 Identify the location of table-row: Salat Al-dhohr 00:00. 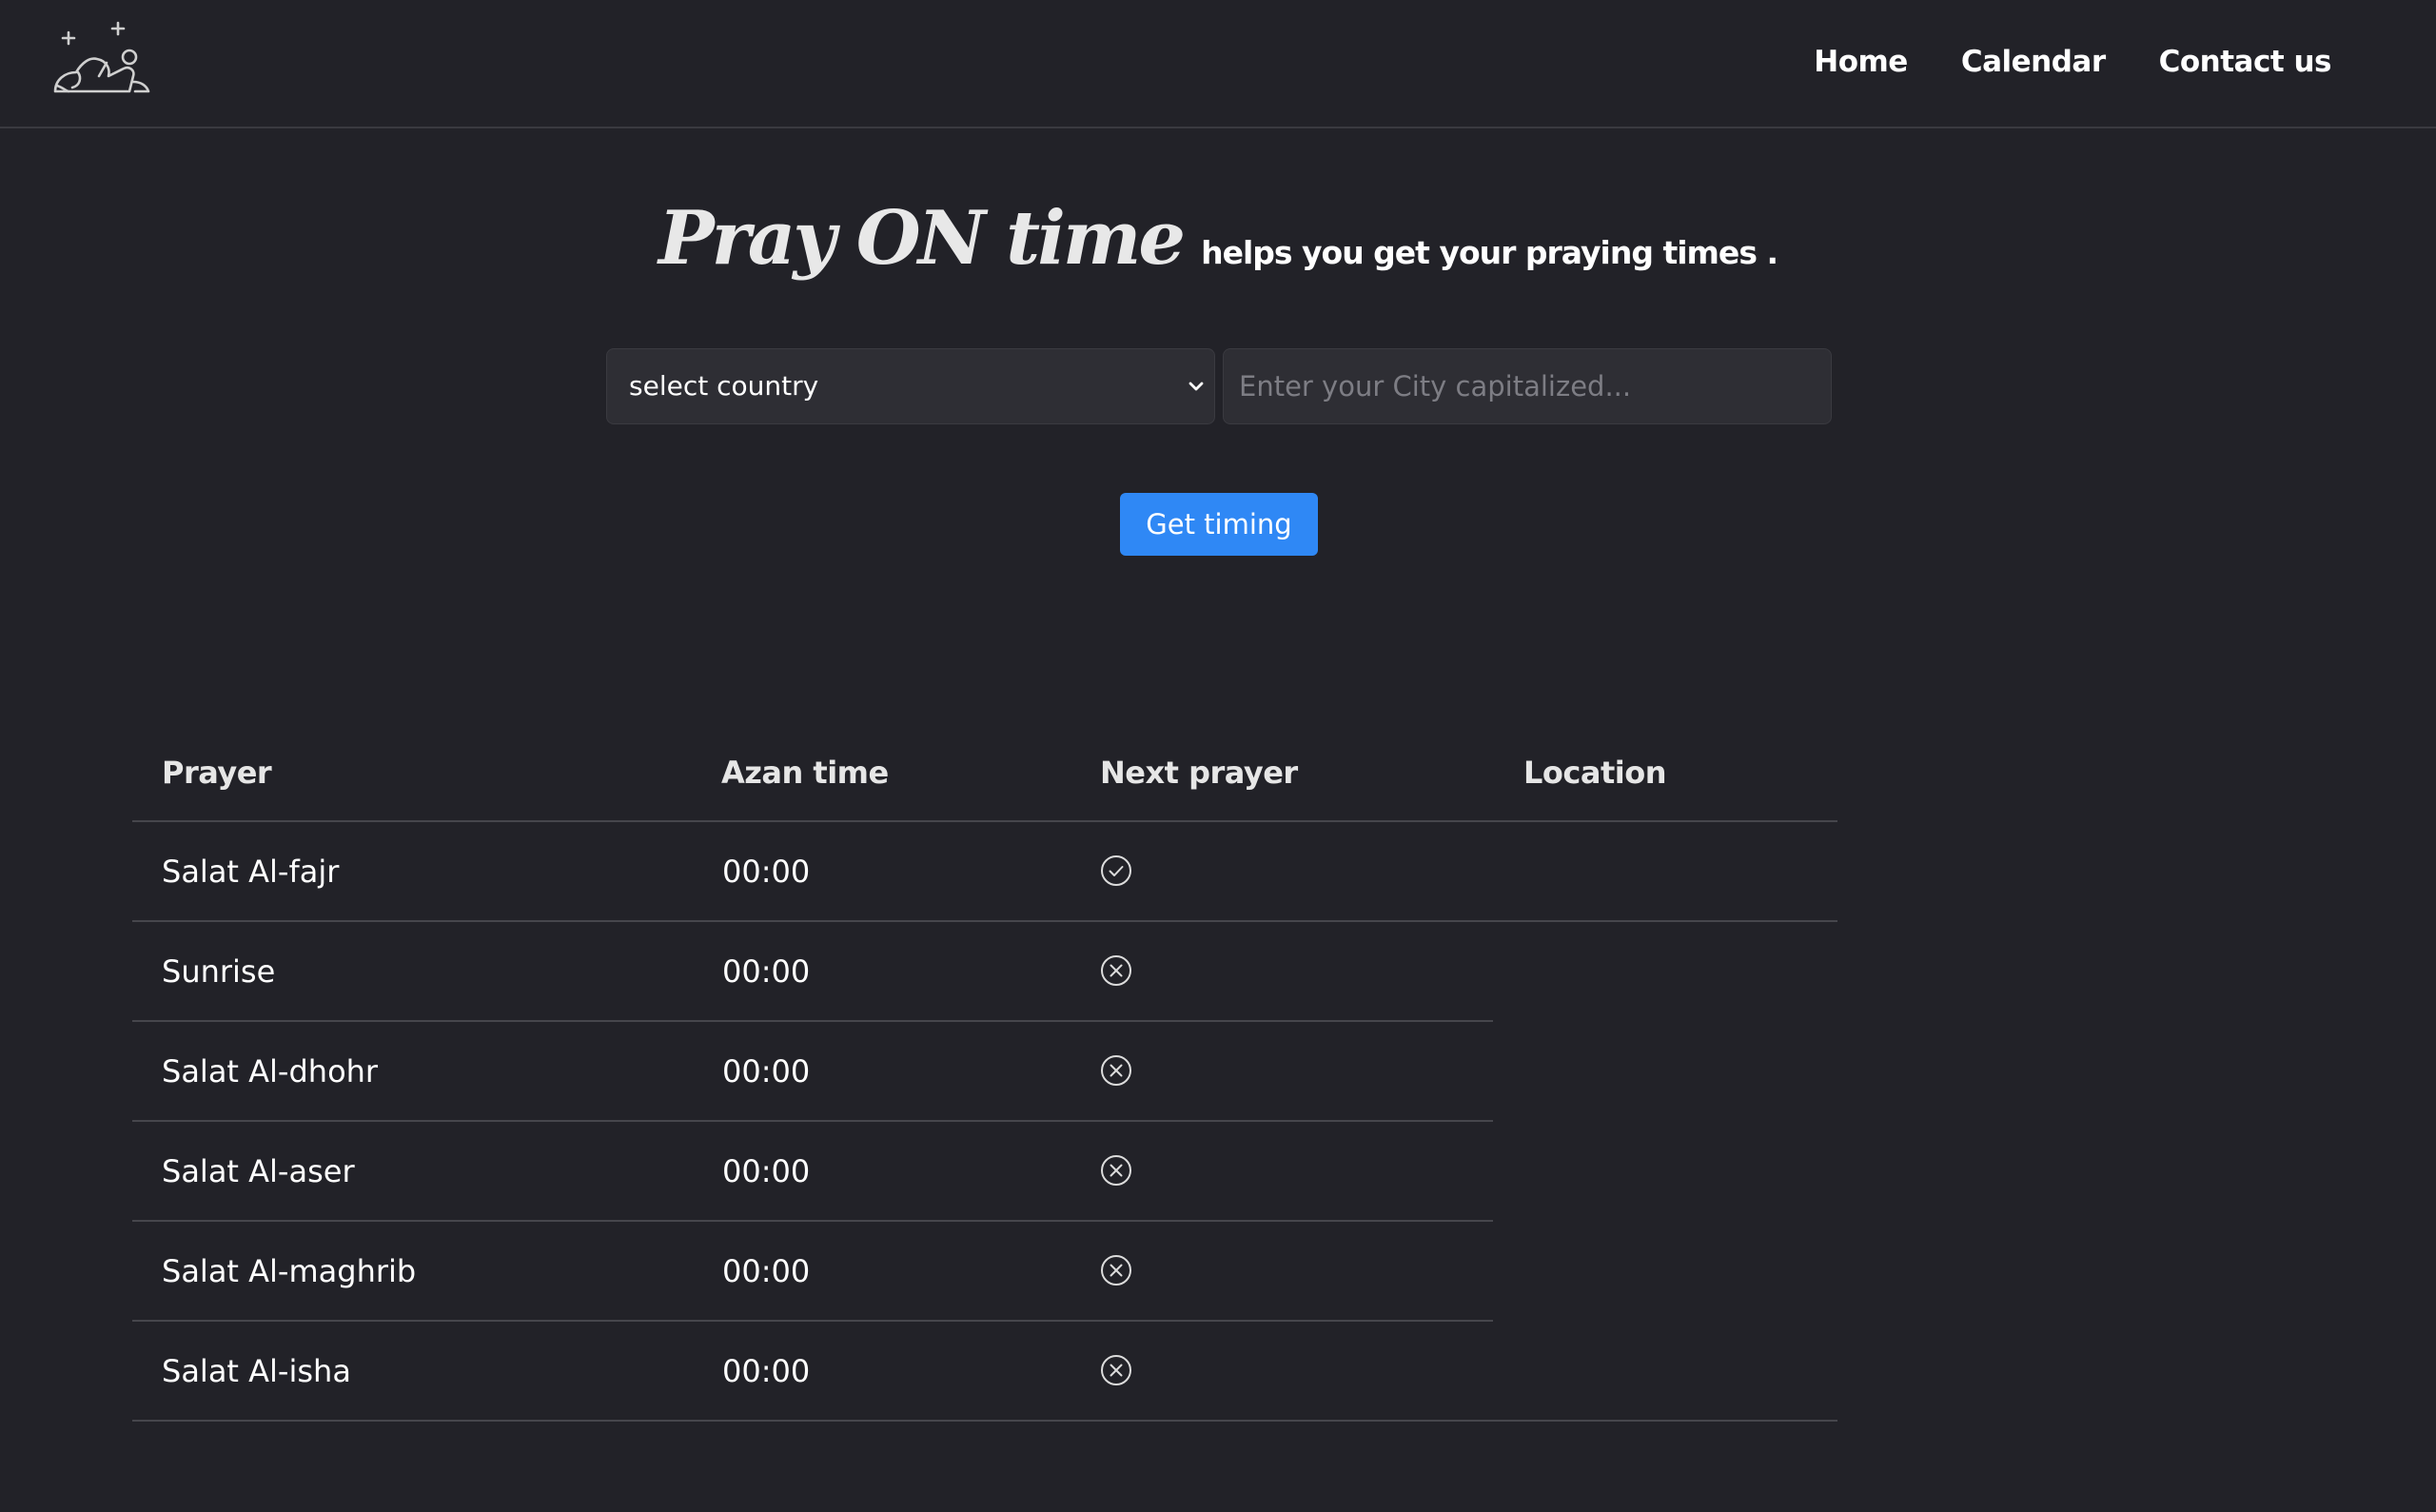
(985, 1072).